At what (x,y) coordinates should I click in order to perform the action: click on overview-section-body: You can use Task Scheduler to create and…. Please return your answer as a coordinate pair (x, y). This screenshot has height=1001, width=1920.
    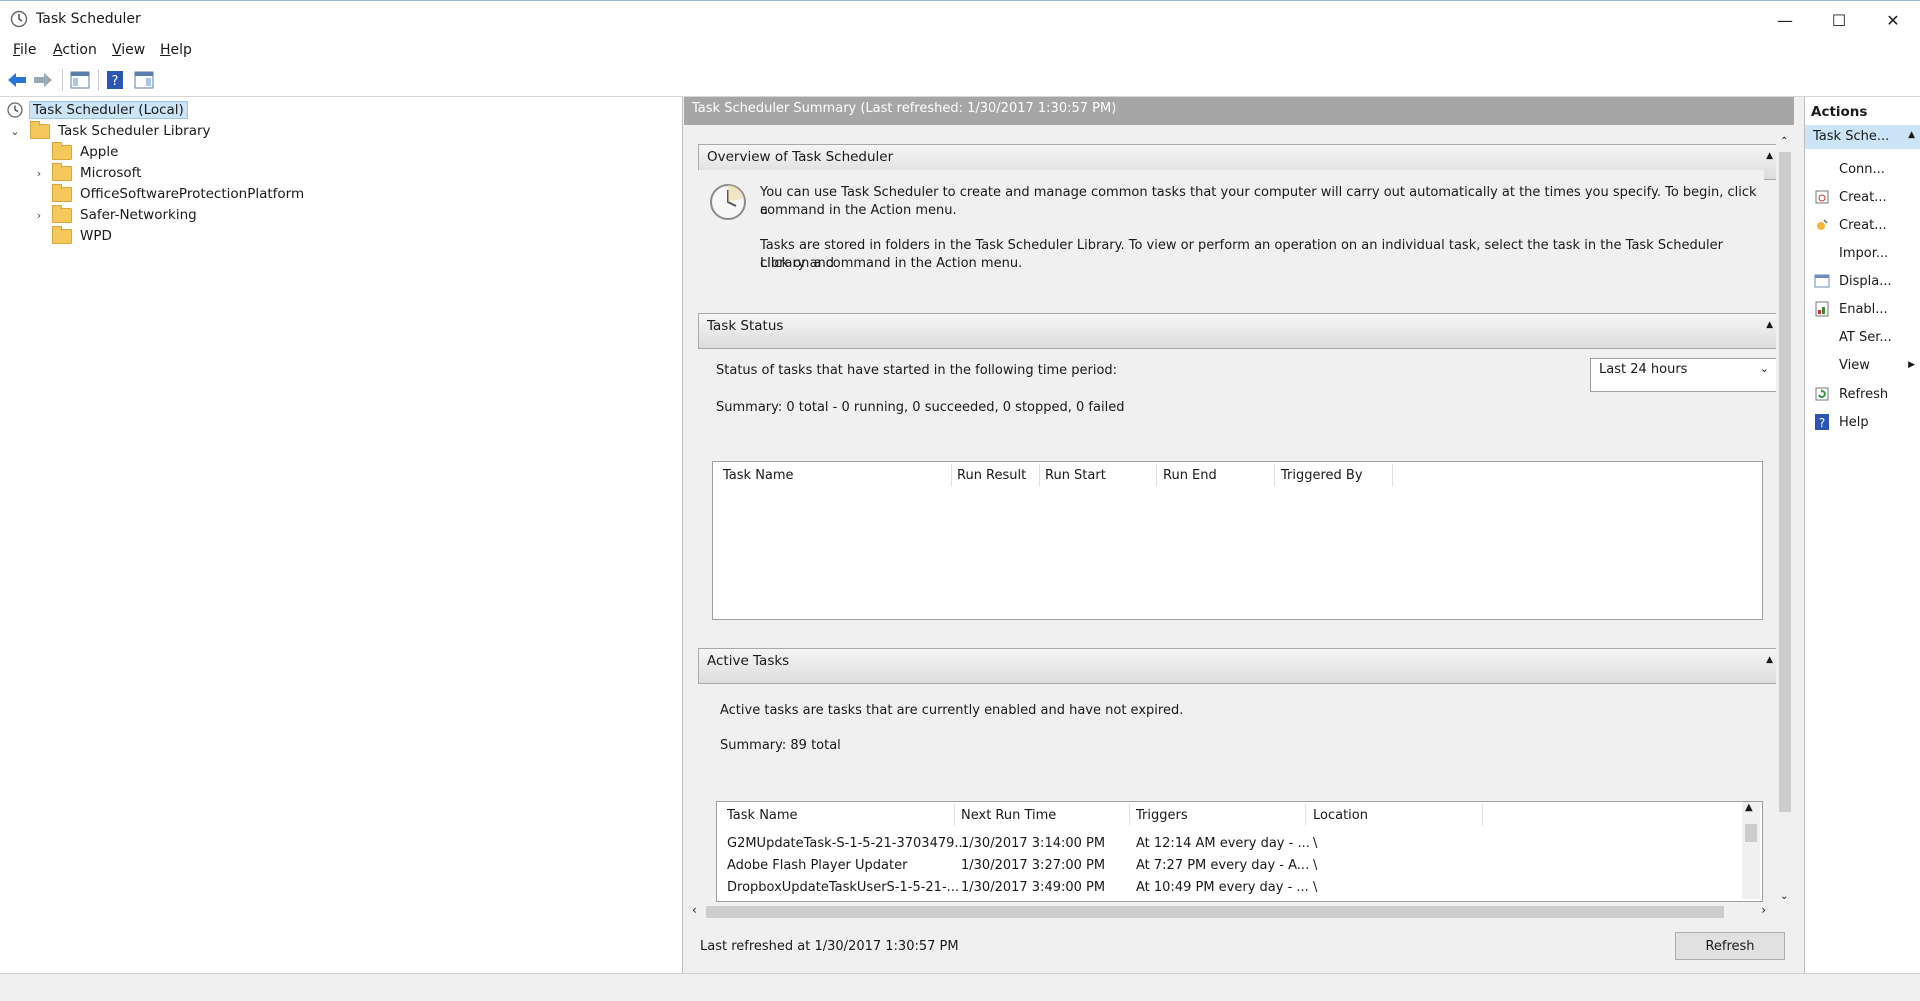
    Looking at the image, I should click on (1231, 234).